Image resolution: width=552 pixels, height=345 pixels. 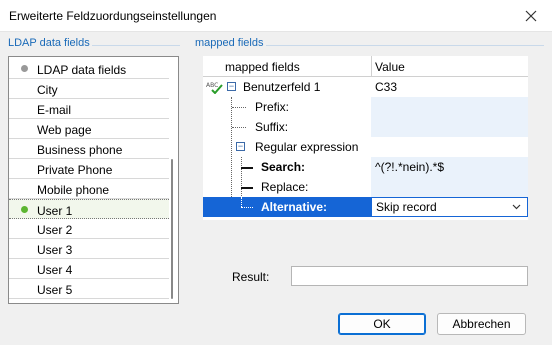 I want to click on column-header-field: mapped fields, so click(x=262, y=67).